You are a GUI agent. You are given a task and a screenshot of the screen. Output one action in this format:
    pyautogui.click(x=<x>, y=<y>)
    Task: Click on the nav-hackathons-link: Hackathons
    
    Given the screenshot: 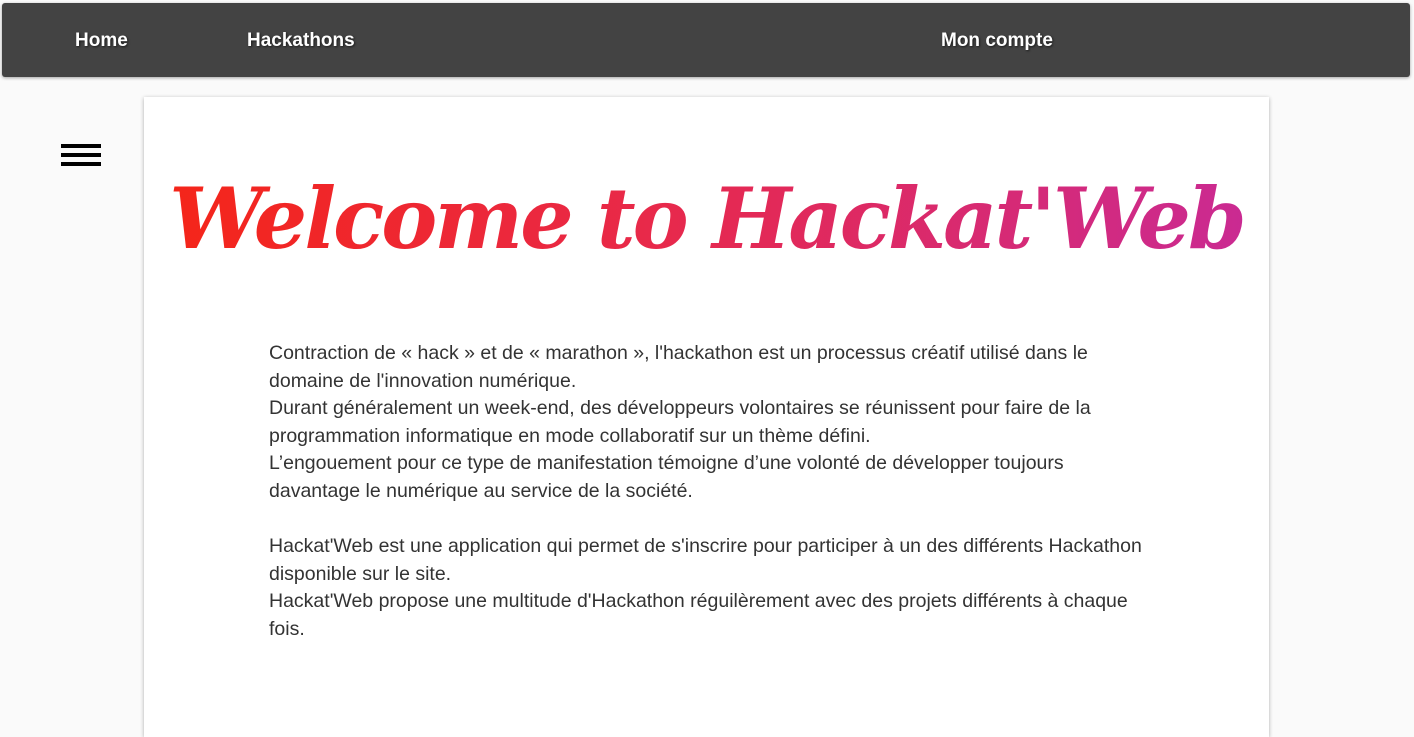 What is the action you would take?
    pyautogui.click(x=301, y=41)
    